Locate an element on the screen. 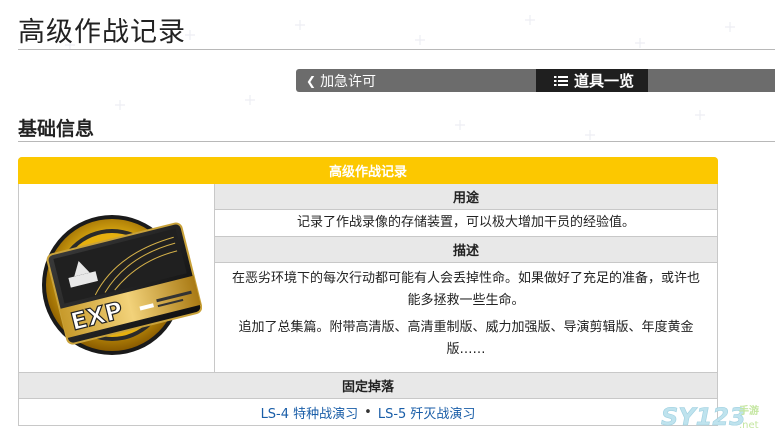 This screenshot has height=435, width=775. item-list-link: 道具一览 is located at coordinates (592, 80).